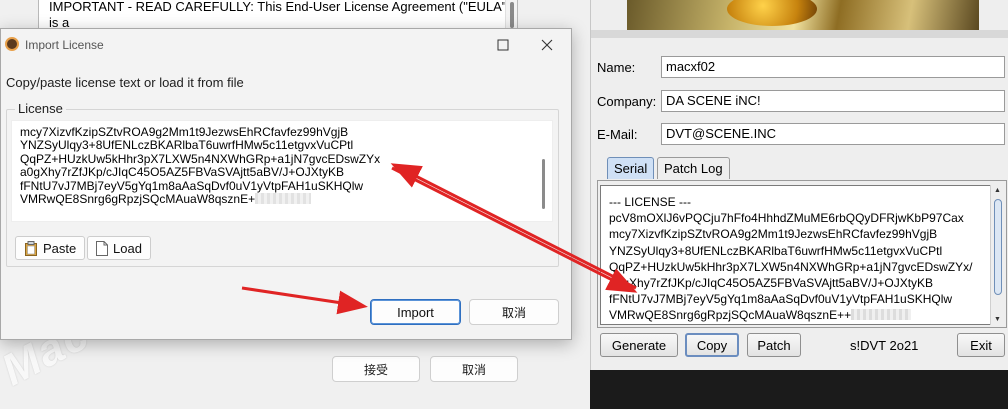 The height and width of the screenshot is (409, 1008). I want to click on document-icon, so click(102, 248).